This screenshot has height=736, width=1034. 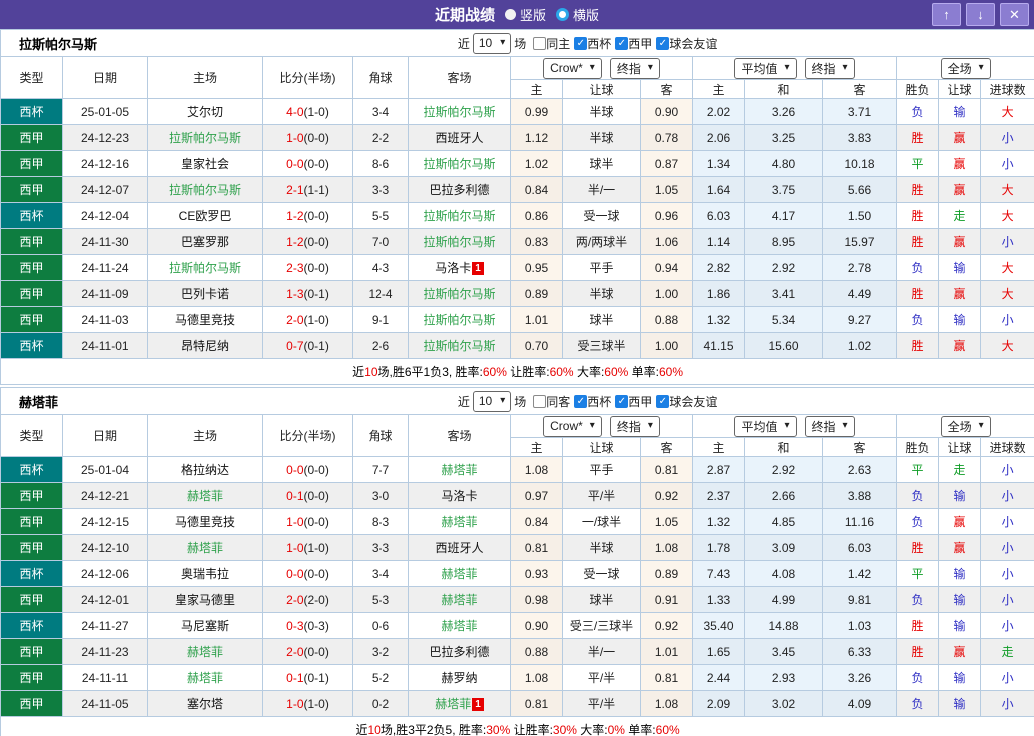 I want to click on halftime-score: (2-0), so click(x=316, y=599).